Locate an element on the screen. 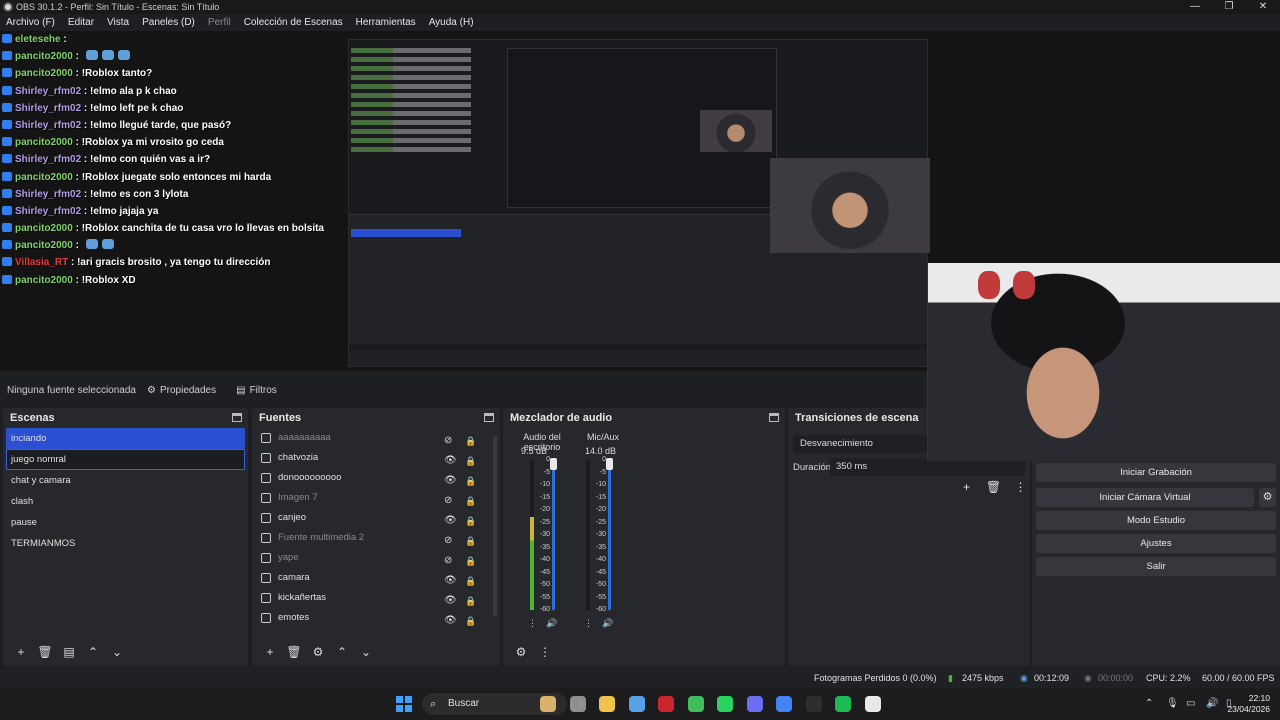  volume-icon: 🔊 is located at coordinates (1212, 704).